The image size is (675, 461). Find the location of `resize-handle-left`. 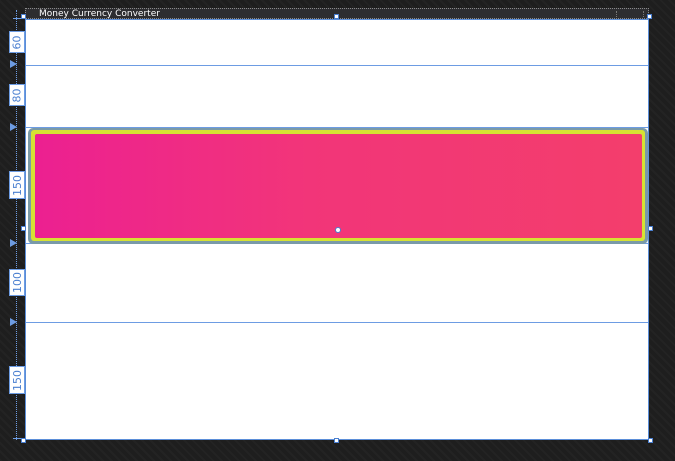

resize-handle-left is located at coordinates (23, 228).